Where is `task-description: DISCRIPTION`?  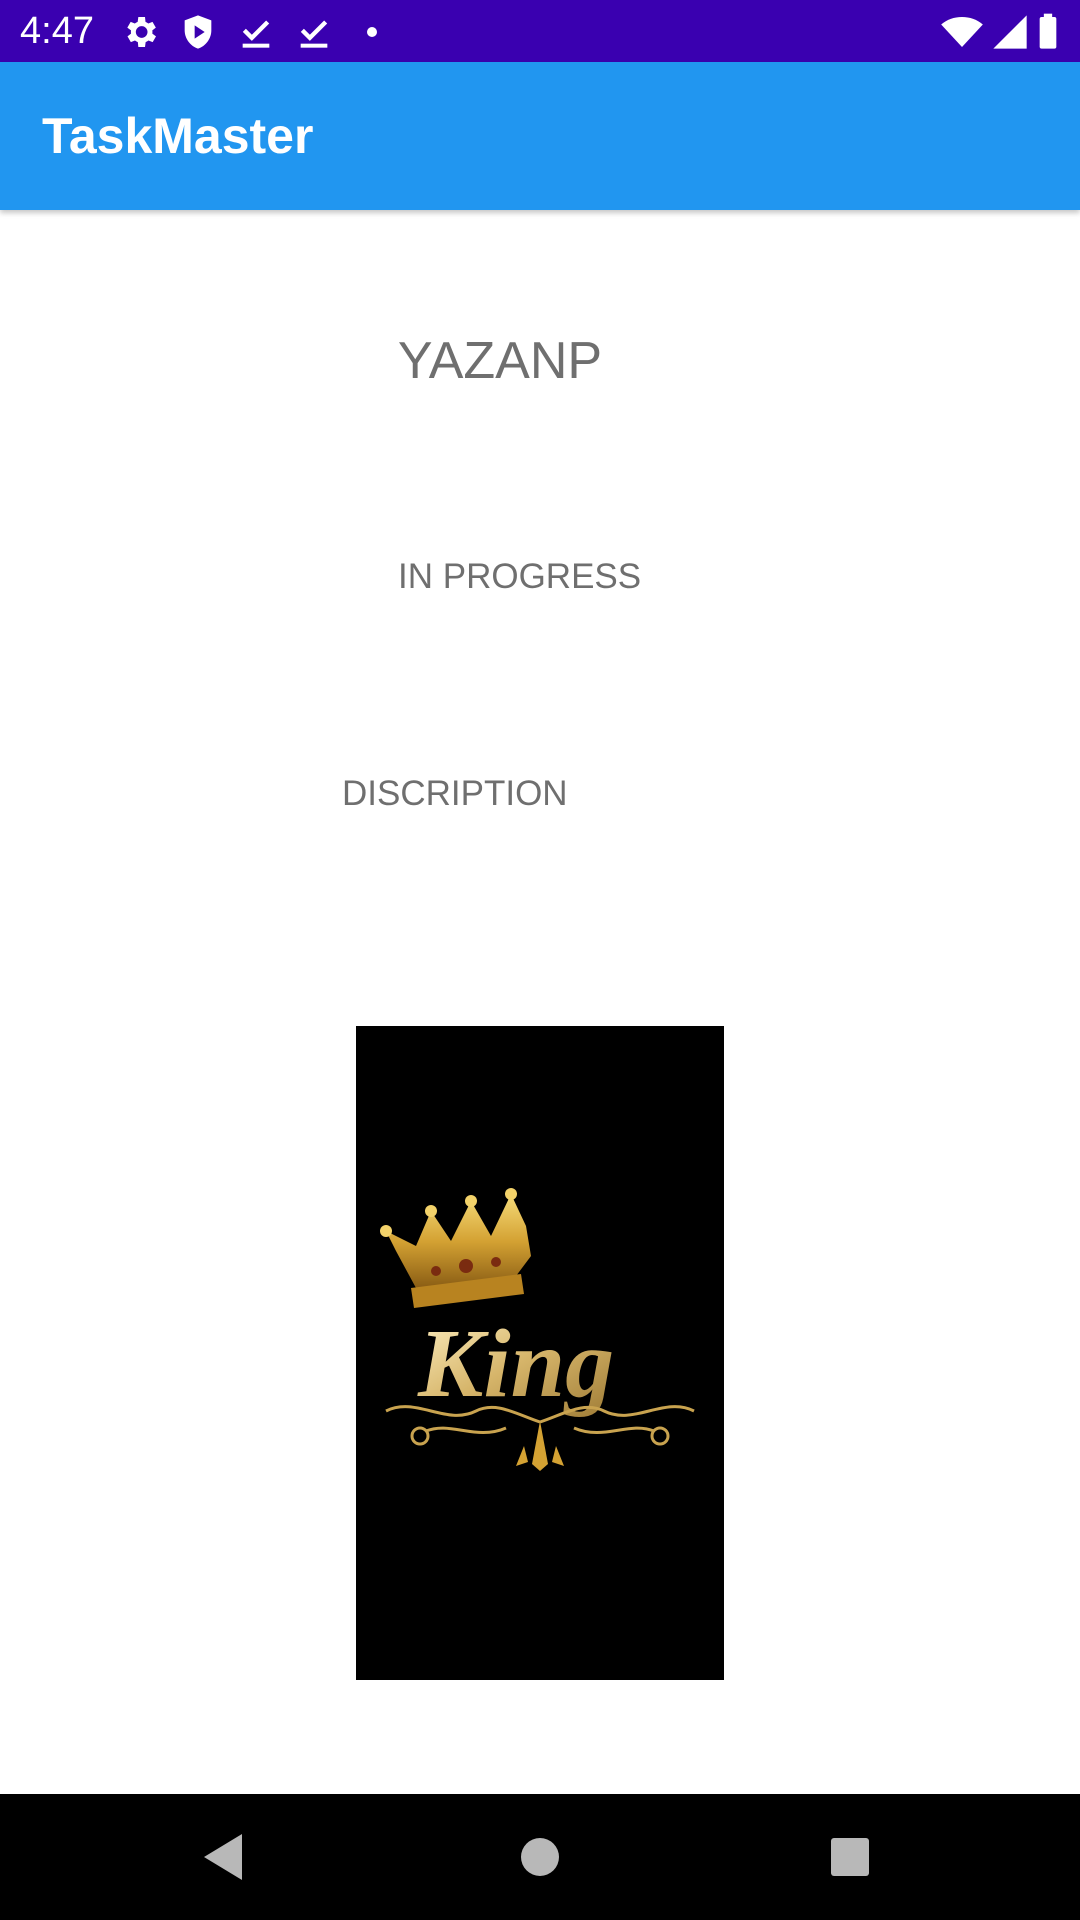
task-description: DISCRIPTION is located at coordinates (455, 793).